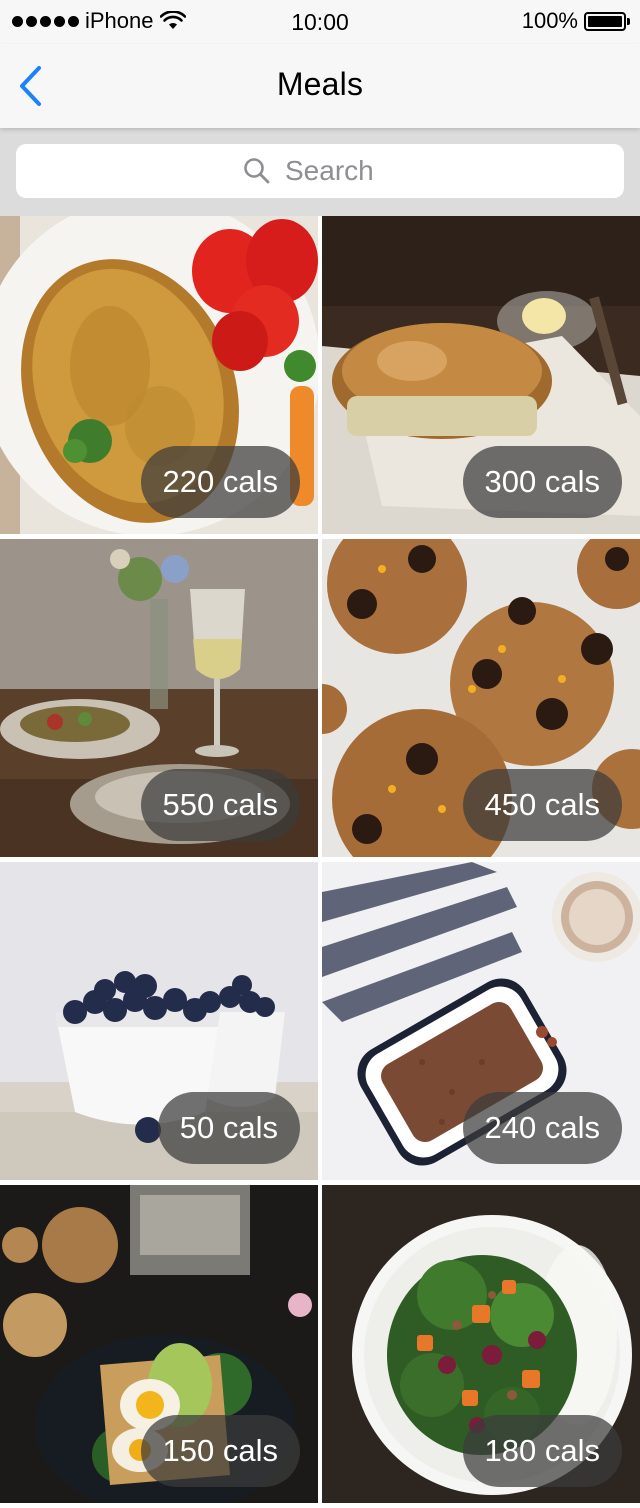 This screenshot has height=1508, width=640. What do you see at coordinates (542, 482) in the screenshot?
I see `calorie-badge: 300 cals` at bounding box center [542, 482].